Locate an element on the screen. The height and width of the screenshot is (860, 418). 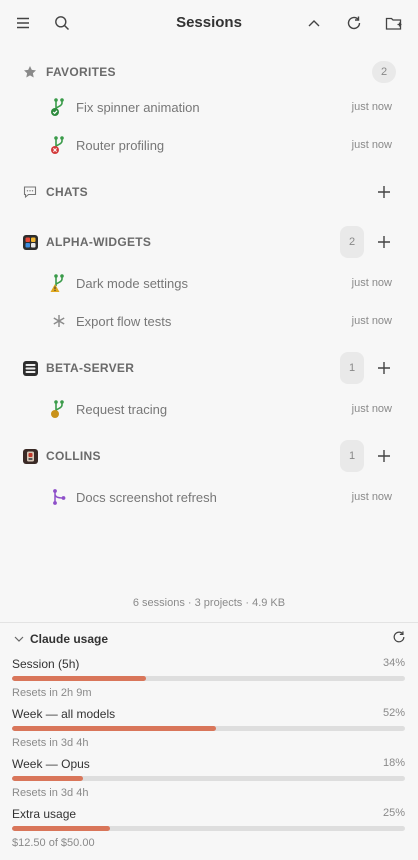
usage-meter-week-opus: Week — Opus 18% Resets in 3d 4h is located at coordinates (208, 778).